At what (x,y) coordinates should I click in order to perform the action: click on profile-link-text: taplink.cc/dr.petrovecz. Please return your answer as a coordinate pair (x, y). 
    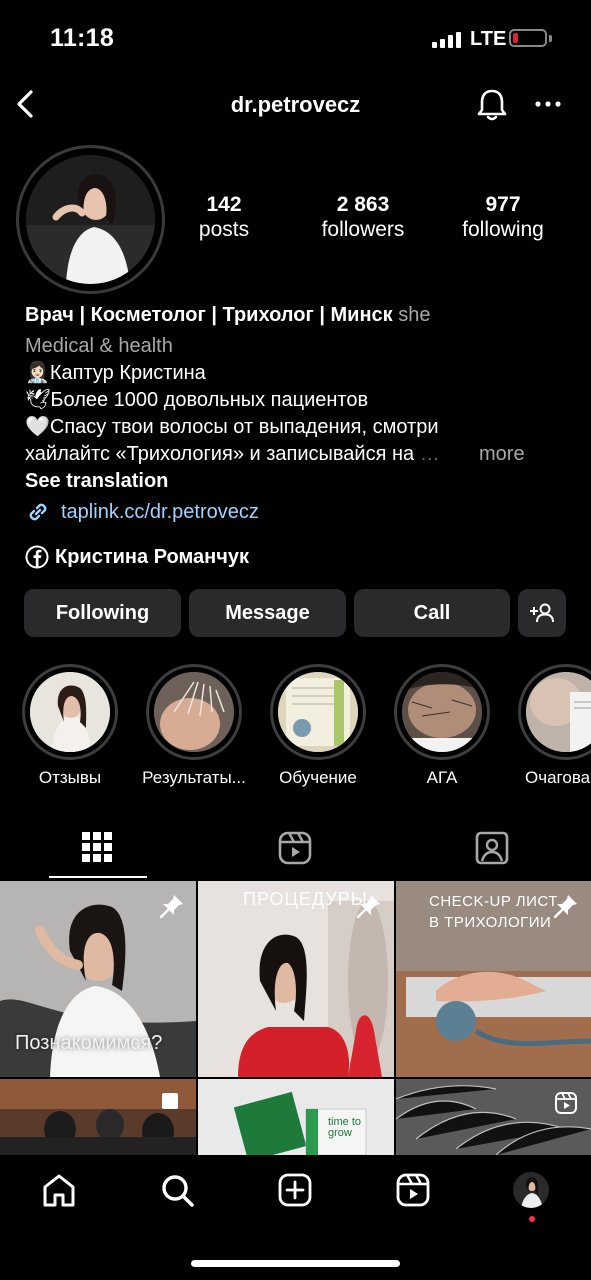
    Looking at the image, I should click on (160, 511).